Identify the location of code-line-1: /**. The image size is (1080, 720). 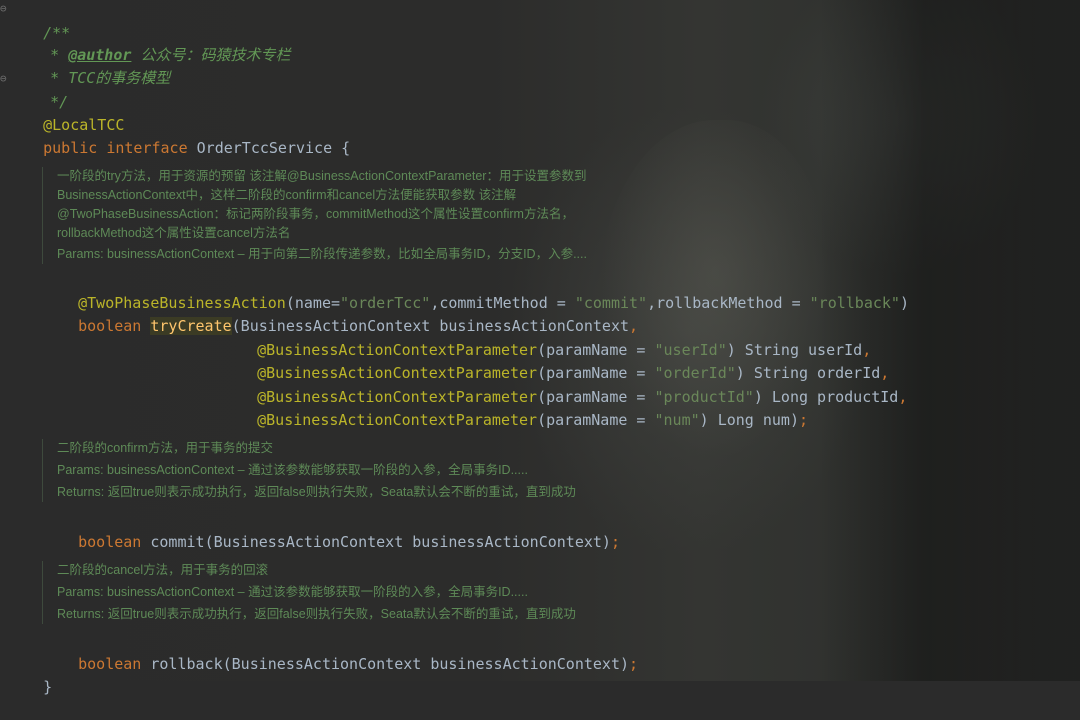
(38, 21).